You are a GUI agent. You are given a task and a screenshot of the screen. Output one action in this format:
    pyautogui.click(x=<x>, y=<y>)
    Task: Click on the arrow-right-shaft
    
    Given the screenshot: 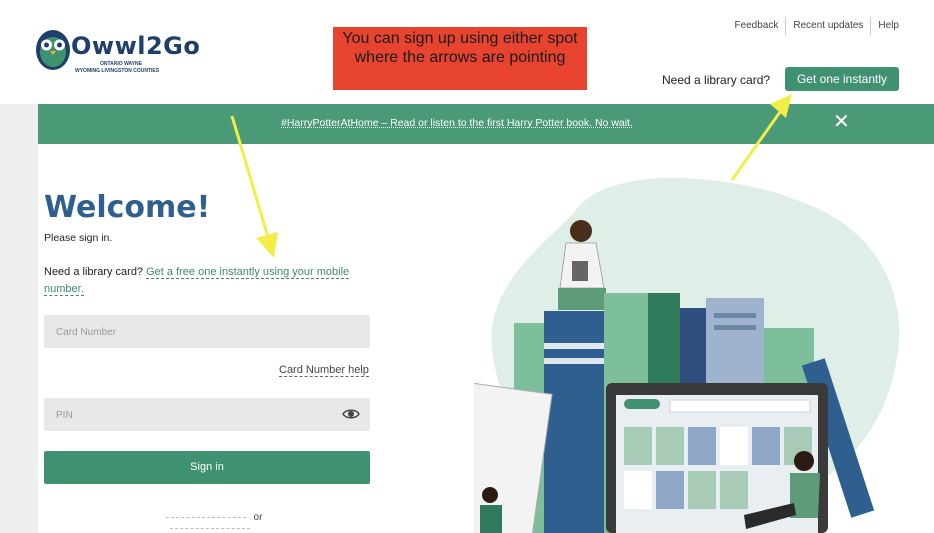 What is the action you would take?
    pyautogui.click(x=756, y=146)
    